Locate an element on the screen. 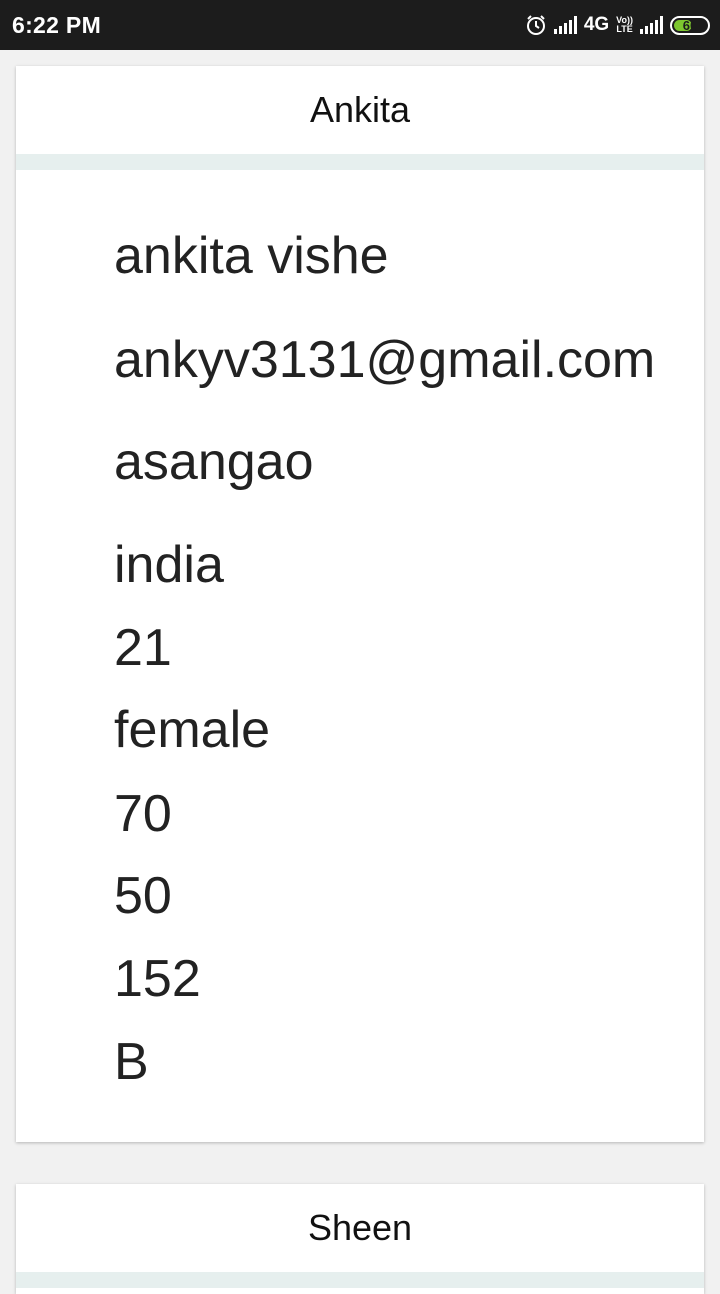  profile-card-2: Sheen is located at coordinates (360, 1239).